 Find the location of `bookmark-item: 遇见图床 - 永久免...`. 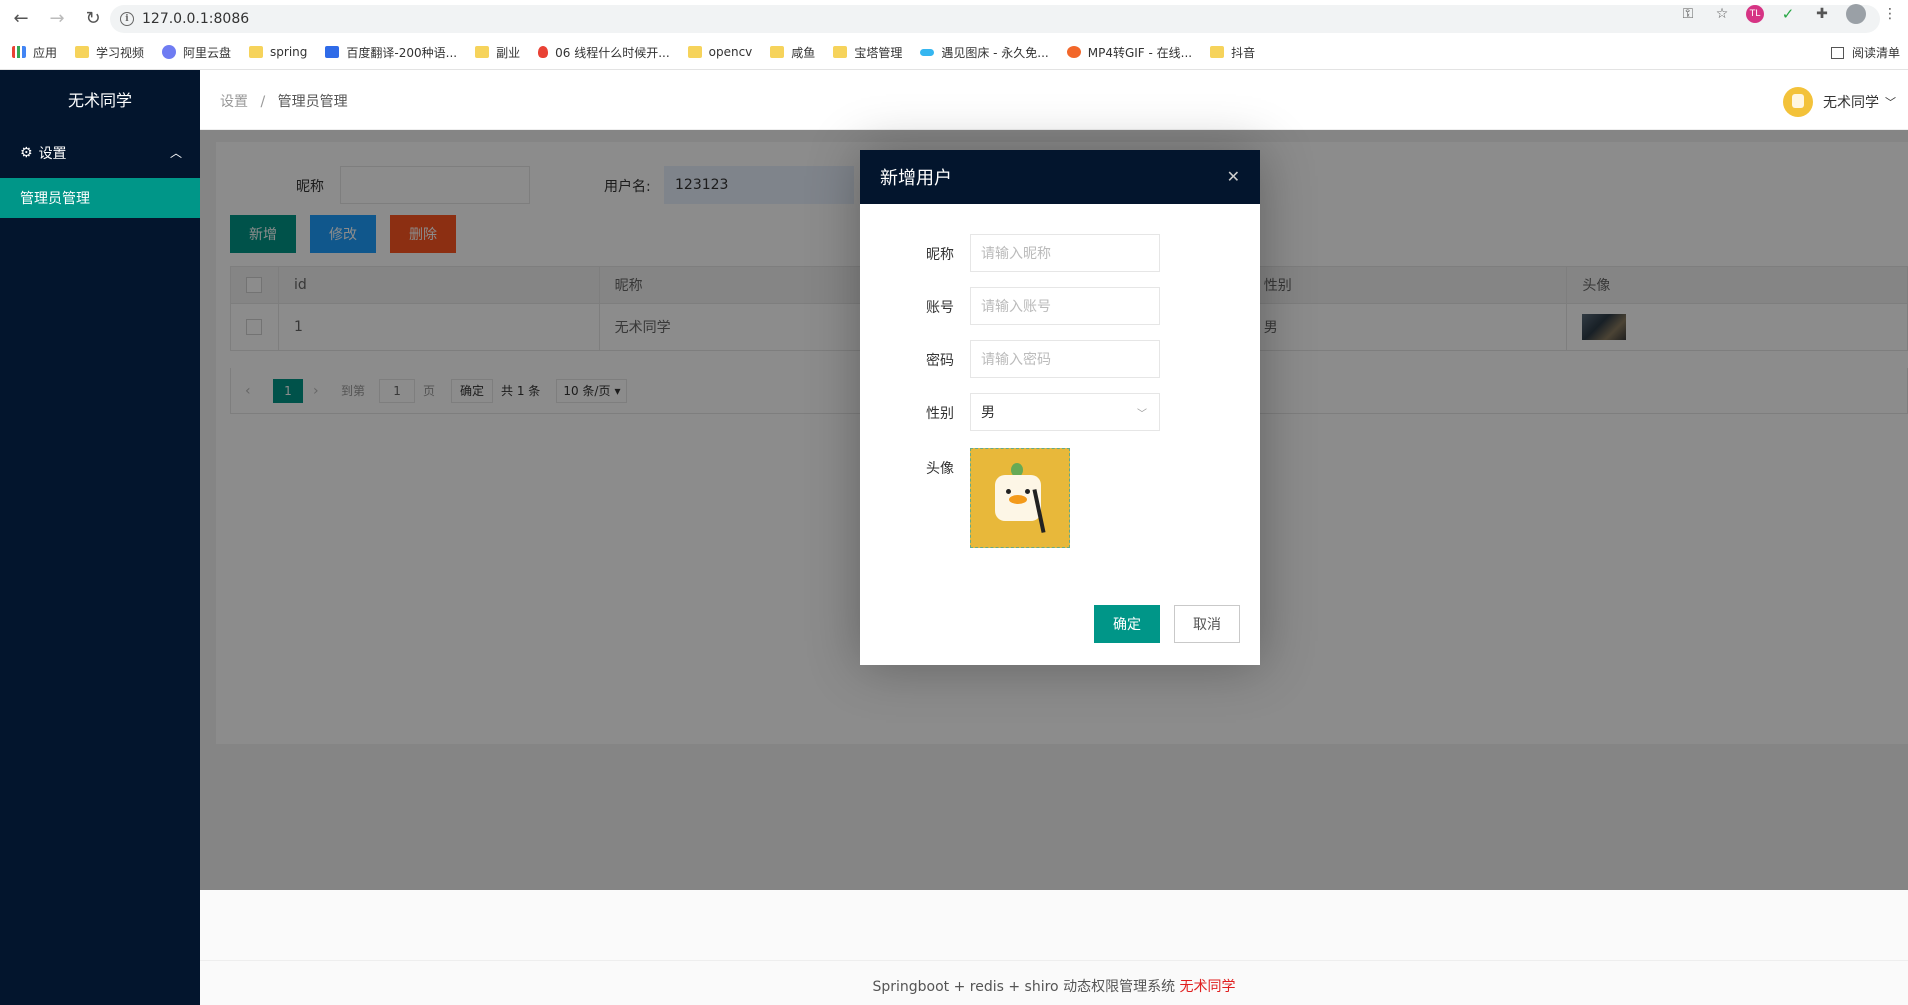

bookmark-item: 遇见图床 - 永久免... is located at coordinates (984, 52).